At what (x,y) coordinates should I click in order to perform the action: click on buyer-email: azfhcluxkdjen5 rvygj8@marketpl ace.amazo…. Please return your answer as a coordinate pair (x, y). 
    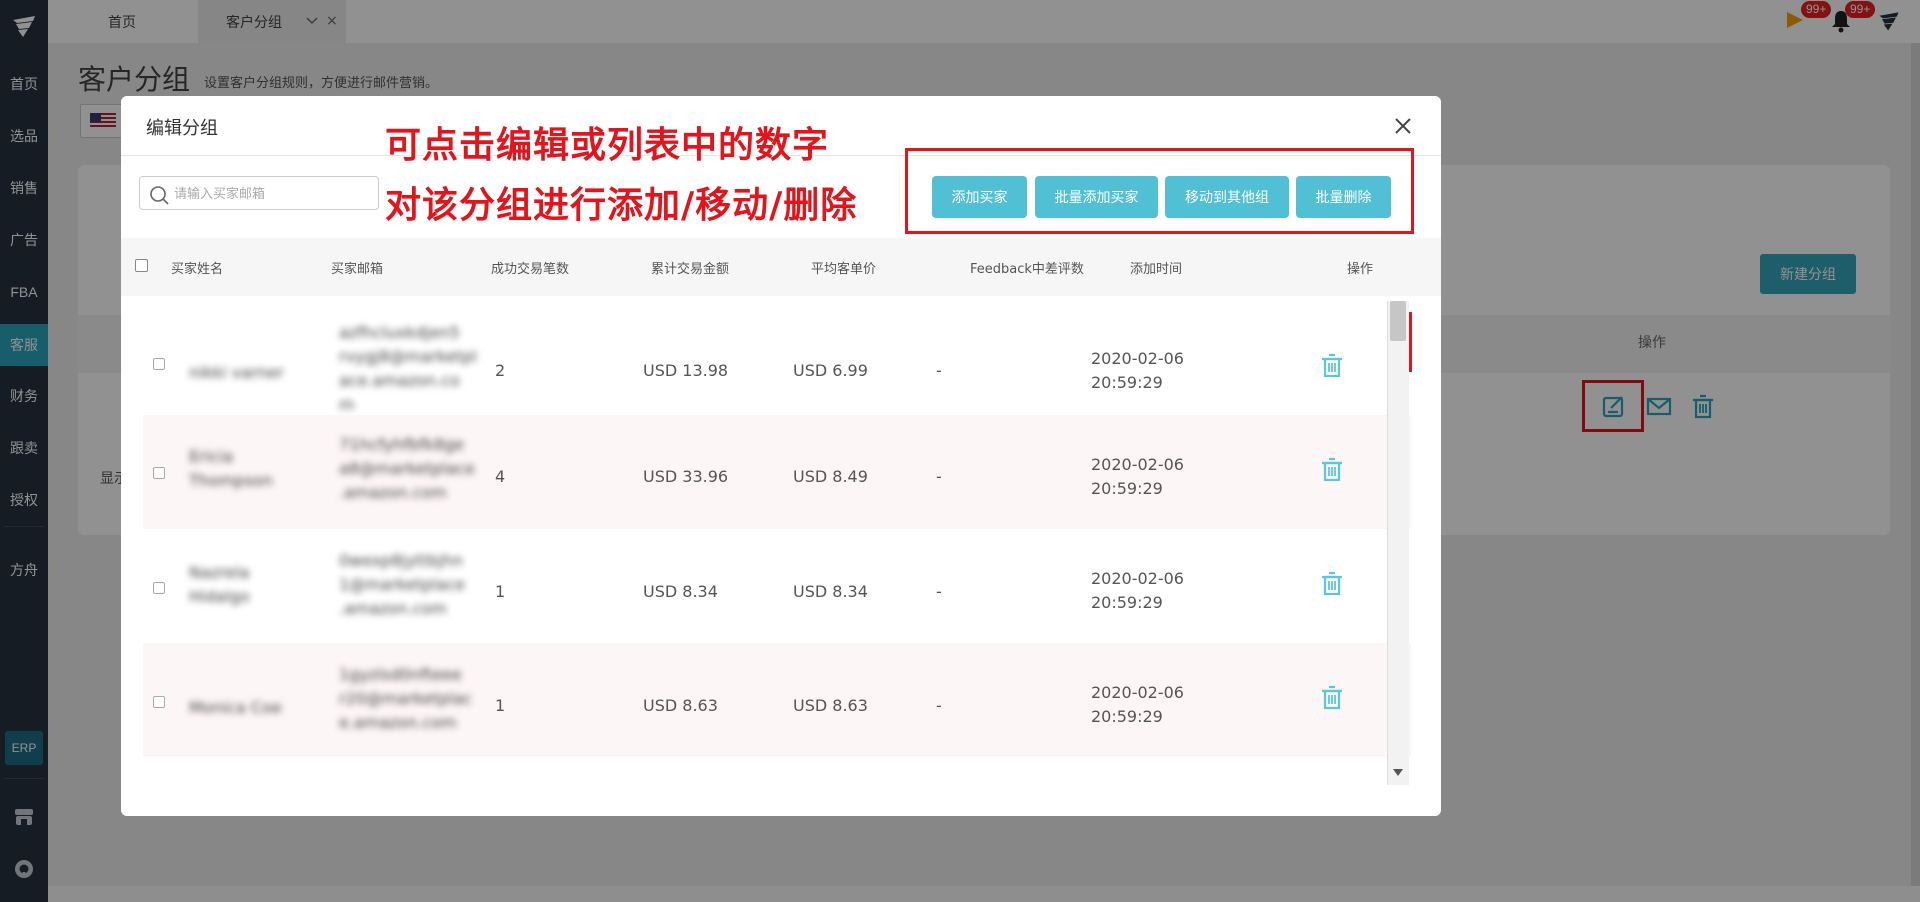
    Looking at the image, I should click on (408, 368).